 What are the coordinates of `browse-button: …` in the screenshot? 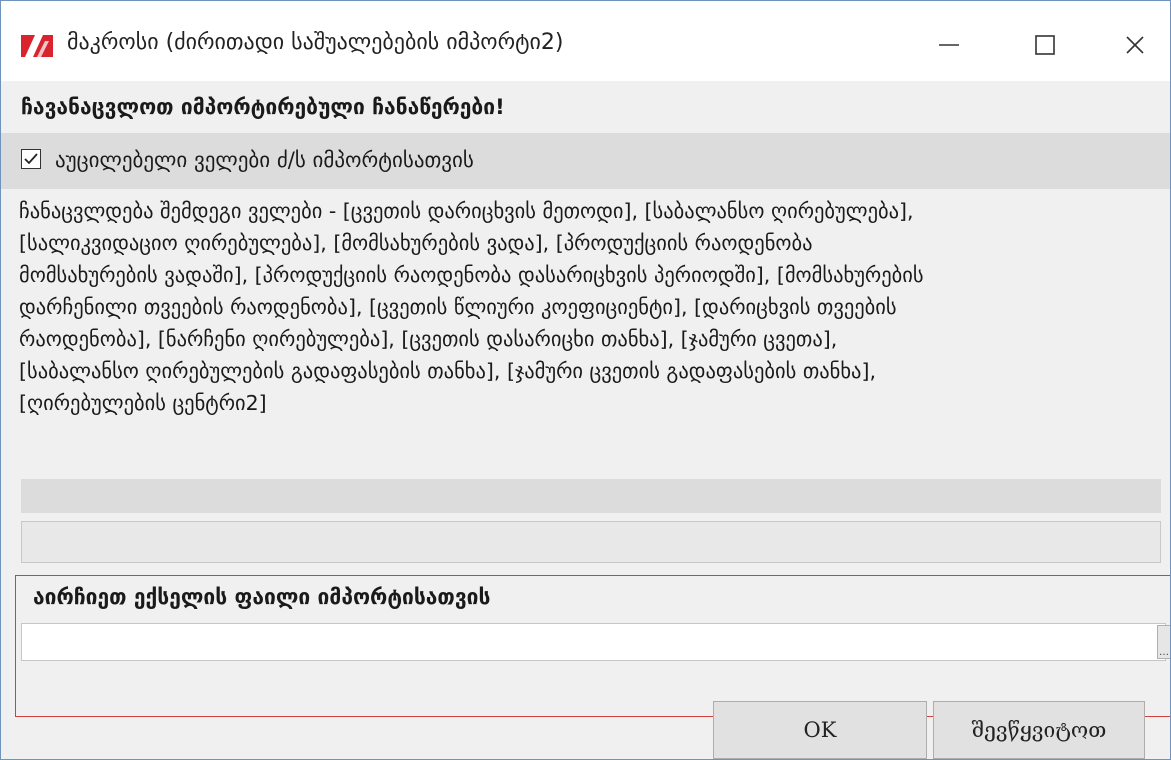 It's located at (1163, 642).